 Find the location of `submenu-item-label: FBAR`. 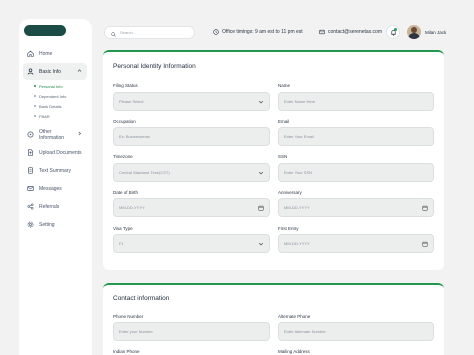

submenu-item-label: FBAR is located at coordinates (44, 116).